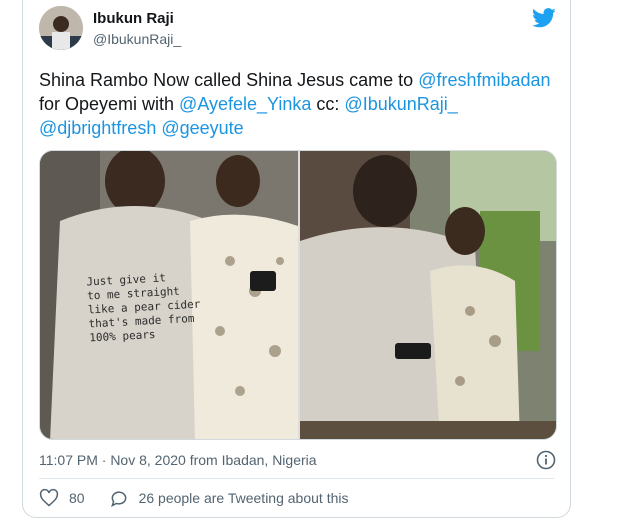 The width and height of the screenshot is (622, 521). What do you see at coordinates (97, 128) in the screenshot?
I see `mention-link: @djbrightfresh` at bounding box center [97, 128].